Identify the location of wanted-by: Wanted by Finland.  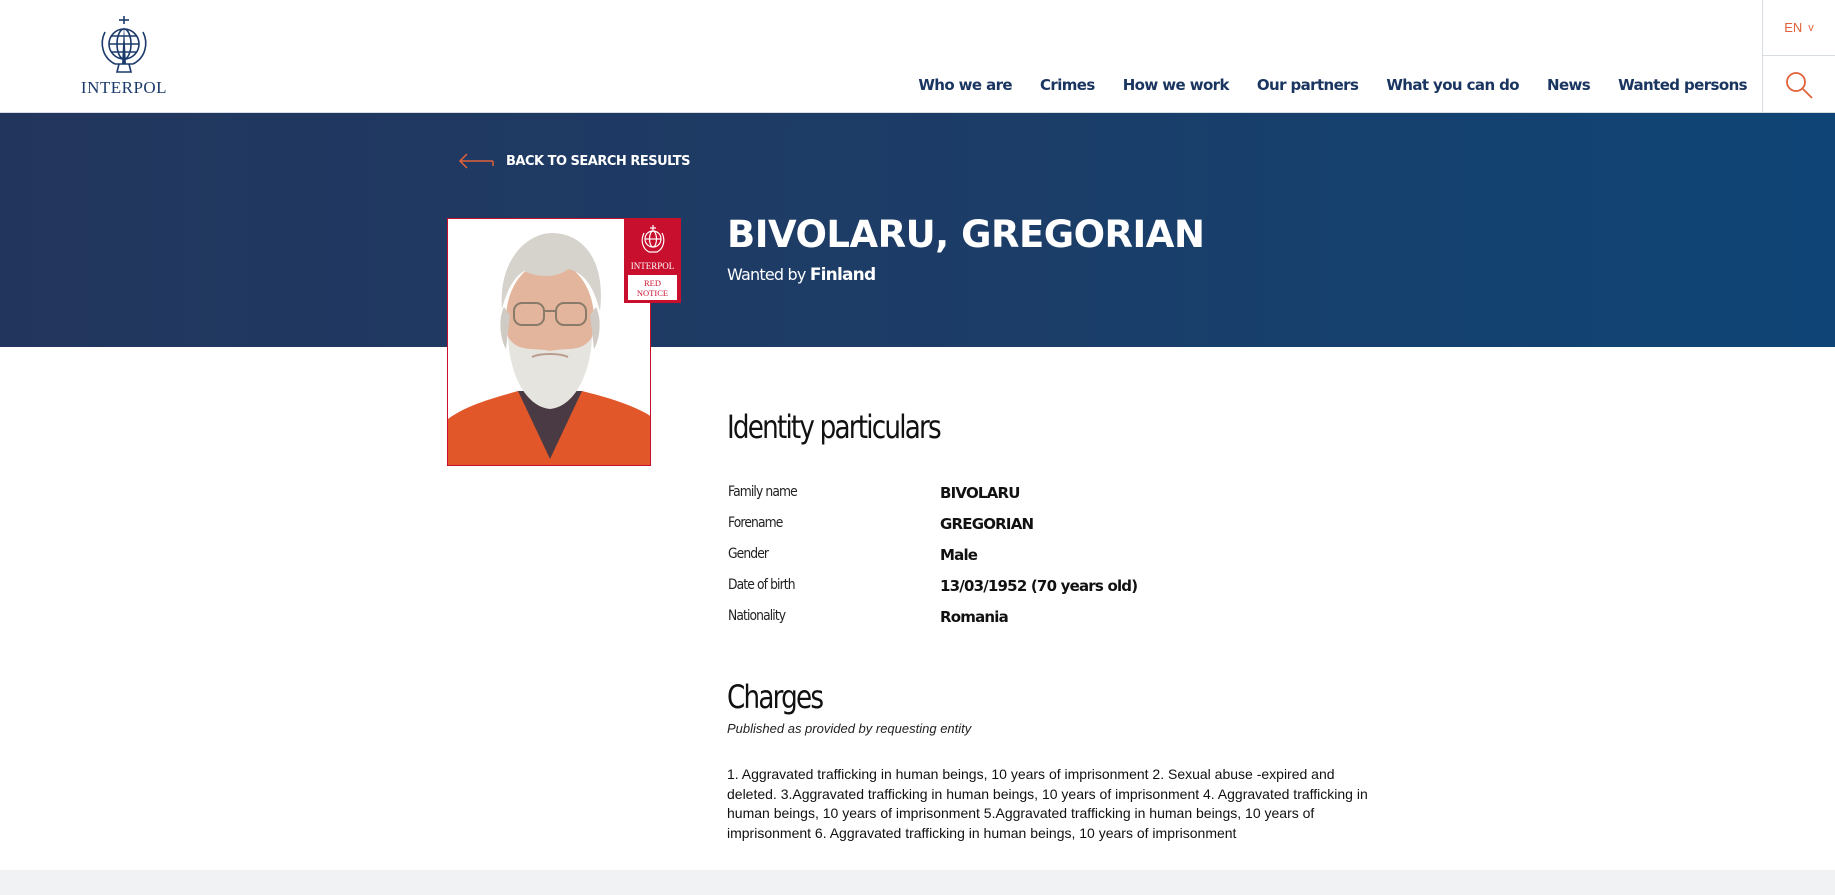
(801, 275).